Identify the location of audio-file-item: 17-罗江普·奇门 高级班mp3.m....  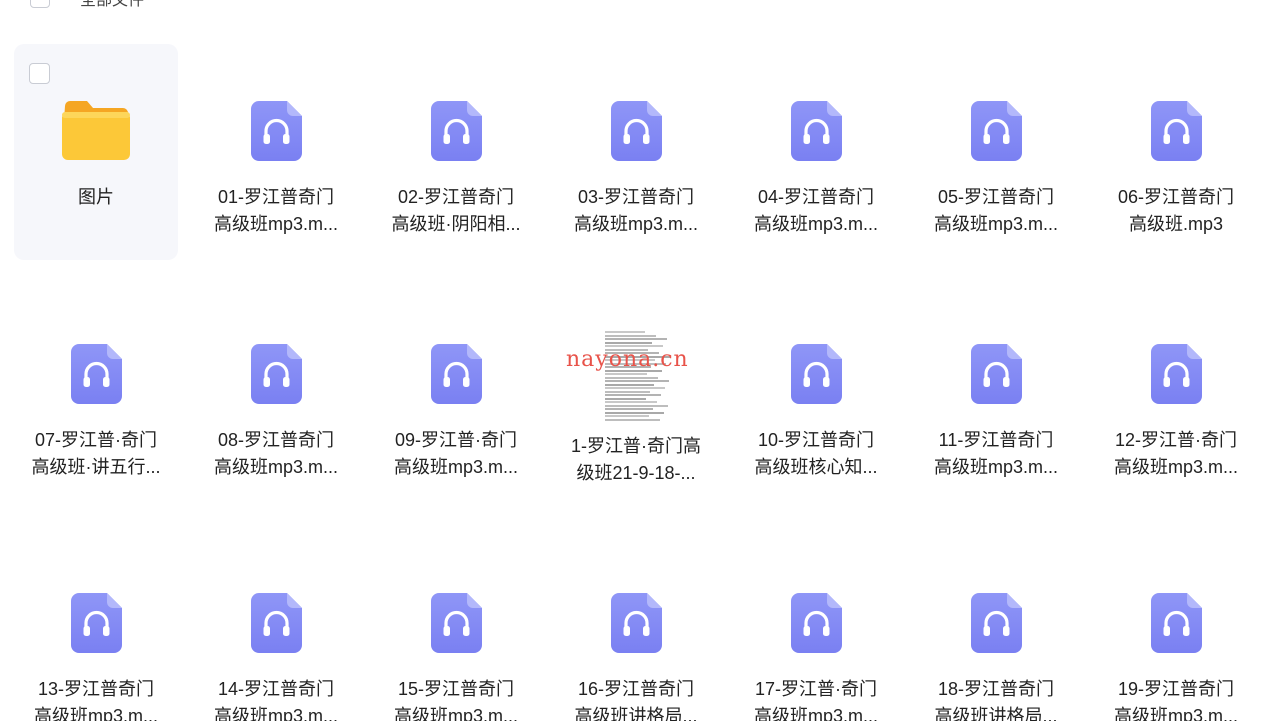
(816, 628).